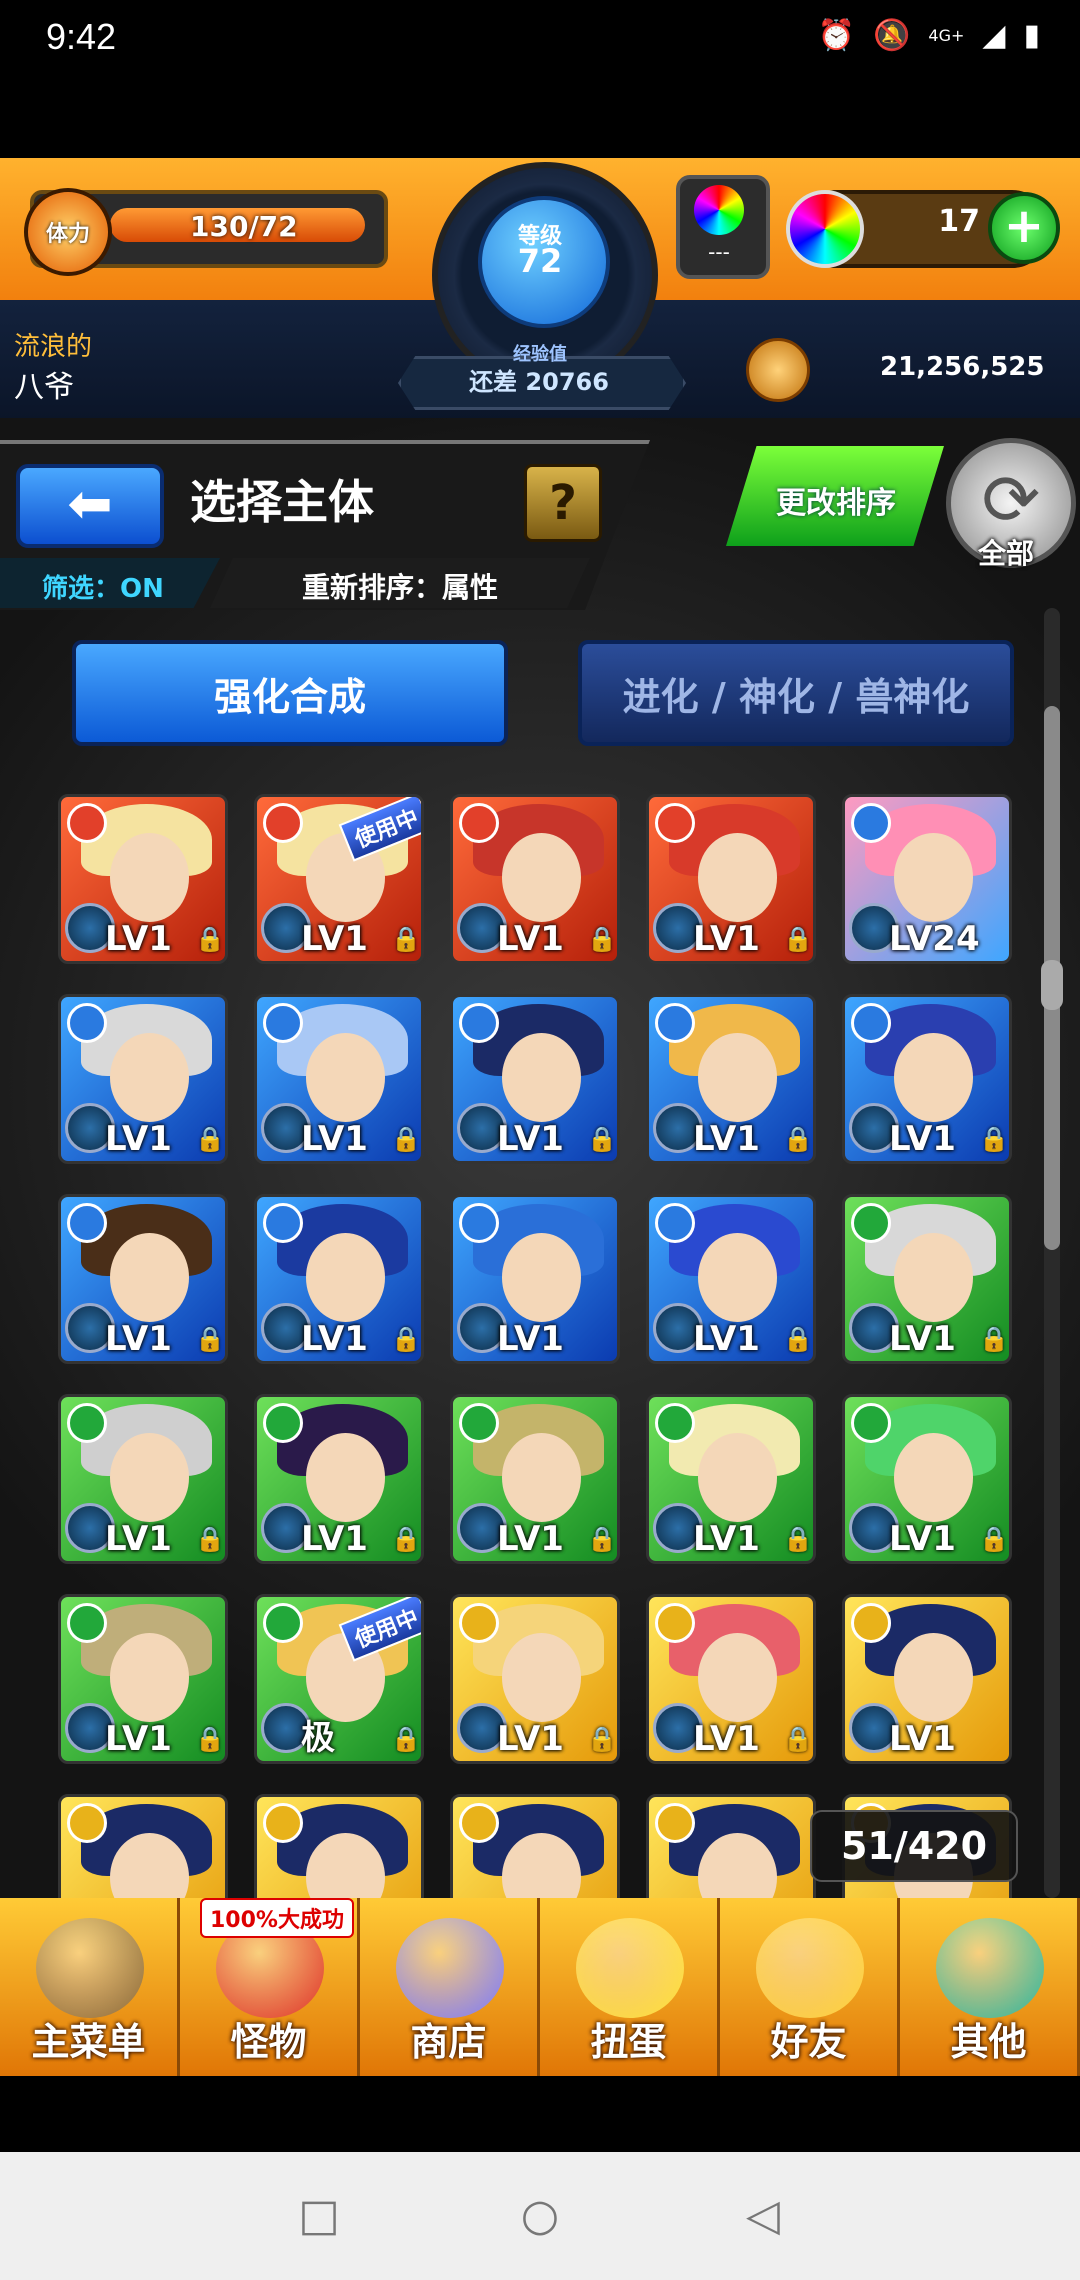 The image size is (1080, 2280). I want to click on nav-gacha: 扭蛋, so click(630, 1987).